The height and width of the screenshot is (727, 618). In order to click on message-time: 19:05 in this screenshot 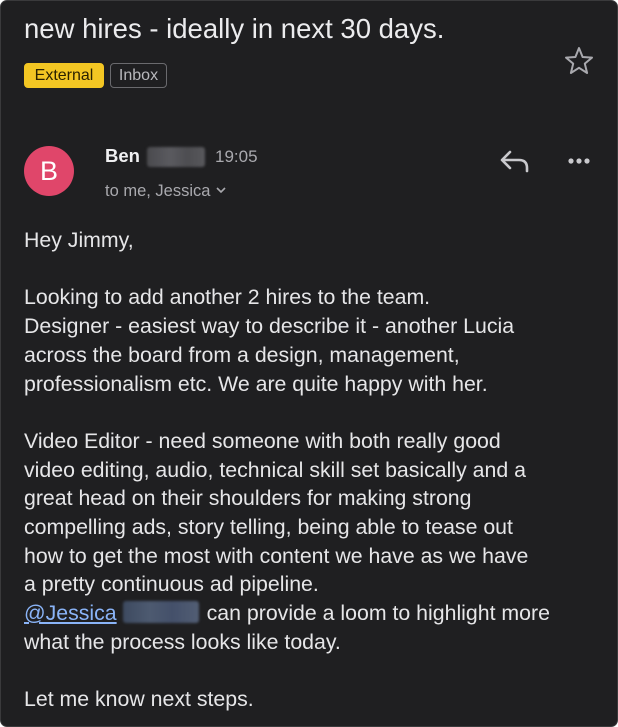, I will do `click(236, 156)`.